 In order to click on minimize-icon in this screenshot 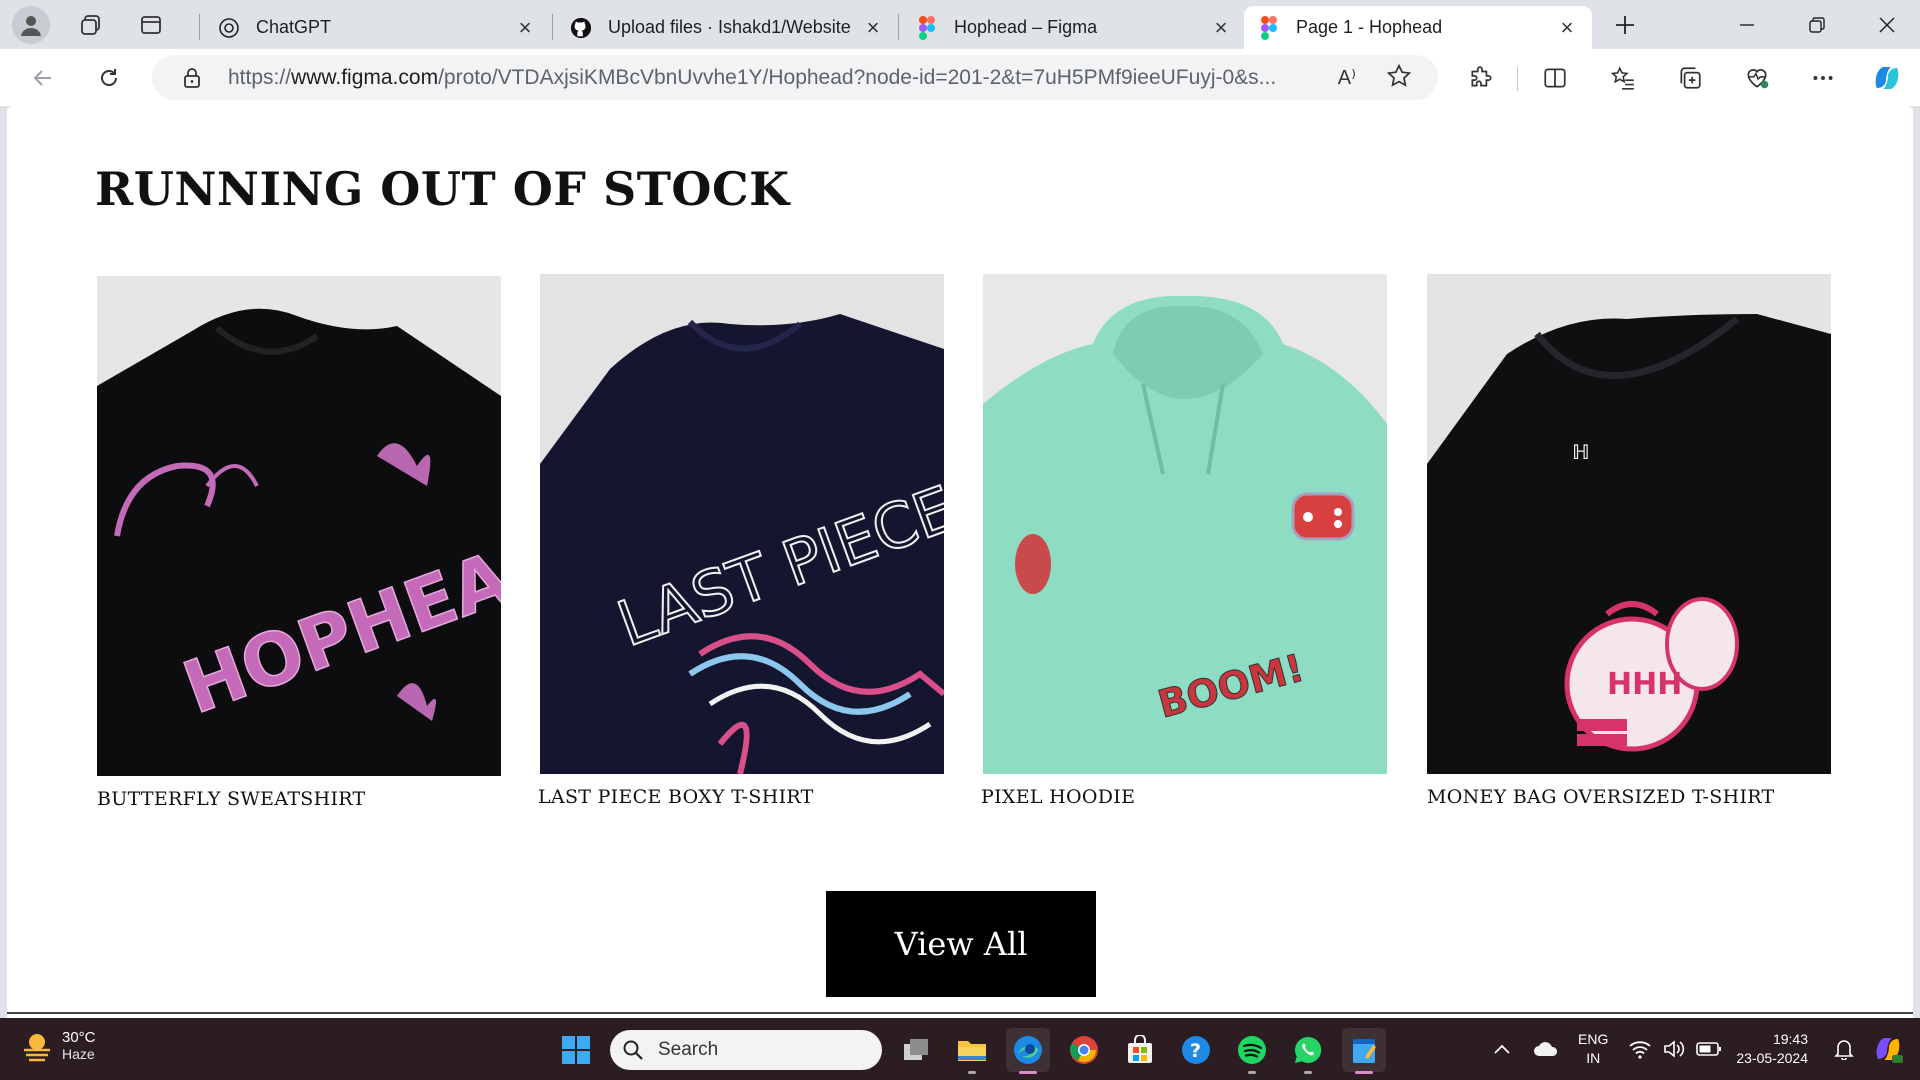, I will do `click(1747, 25)`.